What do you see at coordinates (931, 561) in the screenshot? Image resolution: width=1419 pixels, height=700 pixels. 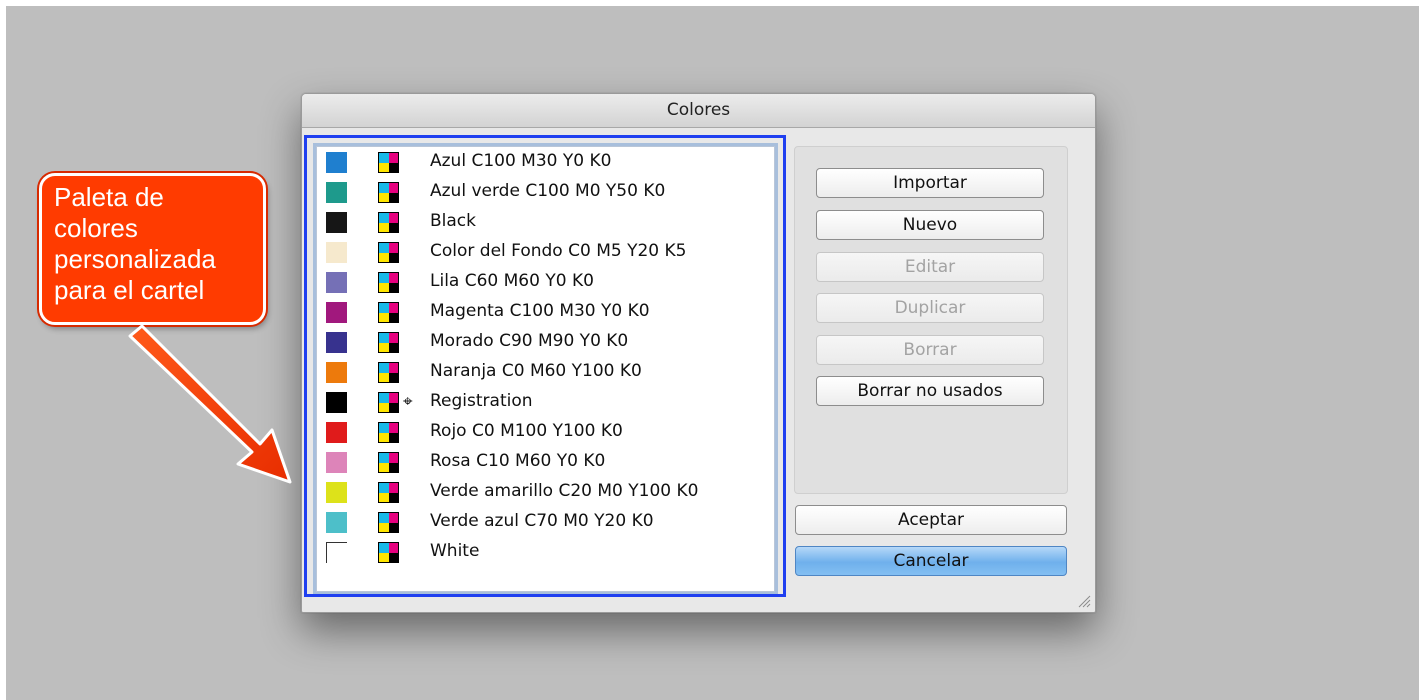 I see `cancelar-button: Cancelar` at bounding box center [931, 561].